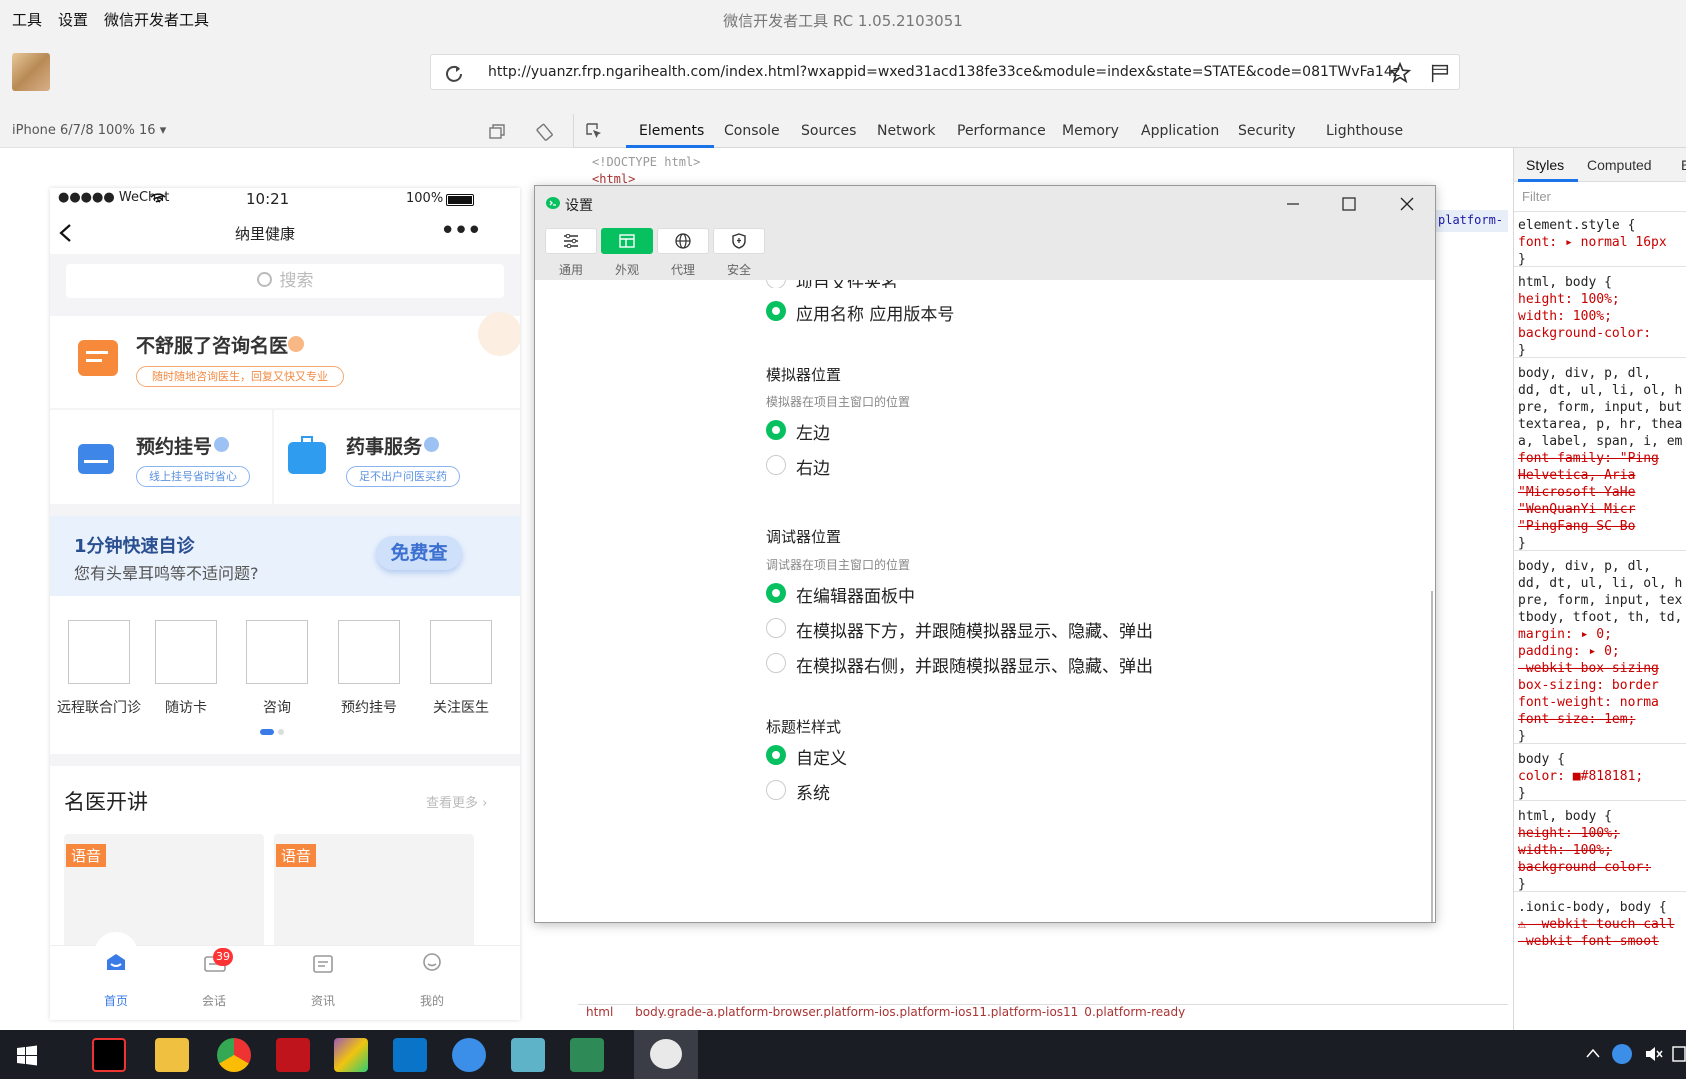 The width and height of the screenshot is (1686, 1079). Describe the element at coordinates (776, 790) in the screenshot. I see `radio-titlebar-system` at that location.